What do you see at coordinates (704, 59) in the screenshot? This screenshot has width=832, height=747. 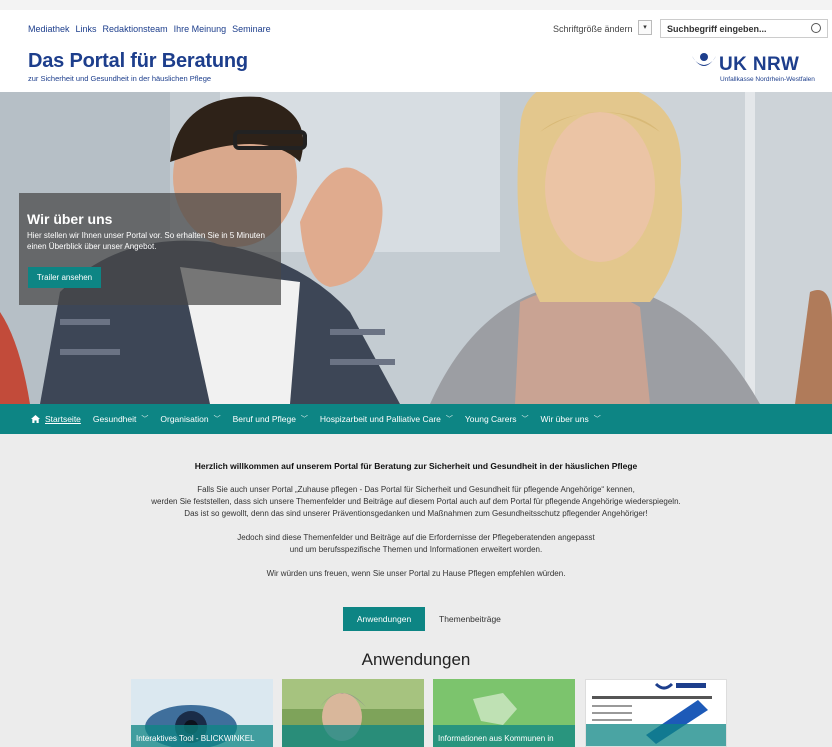 I see `uk-nrw-logo-mark` at bounding box center [704, 59].